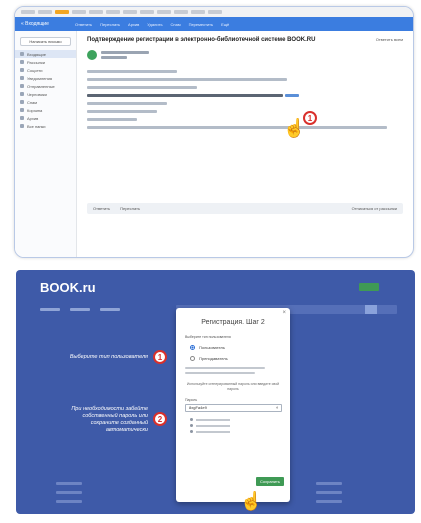 This screenshot has width=421, height=523. Describe the element at coordinates (284, 313) in the screenshot. I see `close-icon: ×` at that location.